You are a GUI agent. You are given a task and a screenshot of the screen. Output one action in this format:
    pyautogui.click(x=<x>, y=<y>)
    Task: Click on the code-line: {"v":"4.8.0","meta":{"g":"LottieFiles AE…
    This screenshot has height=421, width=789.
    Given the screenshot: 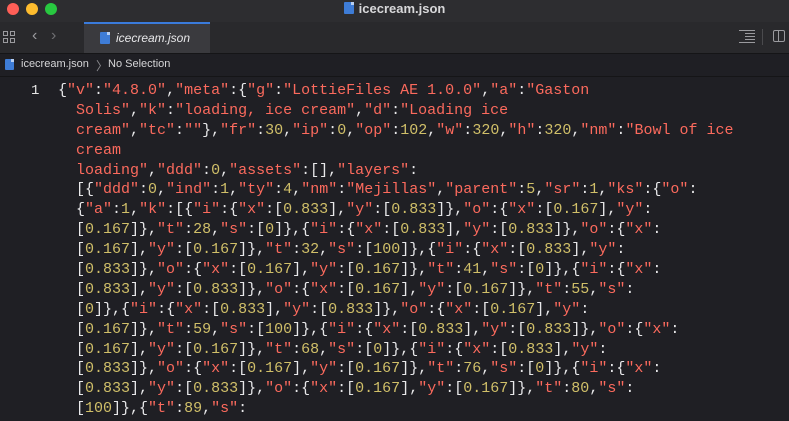 What is the action you would take?
    pyautogui.click(x=324, y=90)
    